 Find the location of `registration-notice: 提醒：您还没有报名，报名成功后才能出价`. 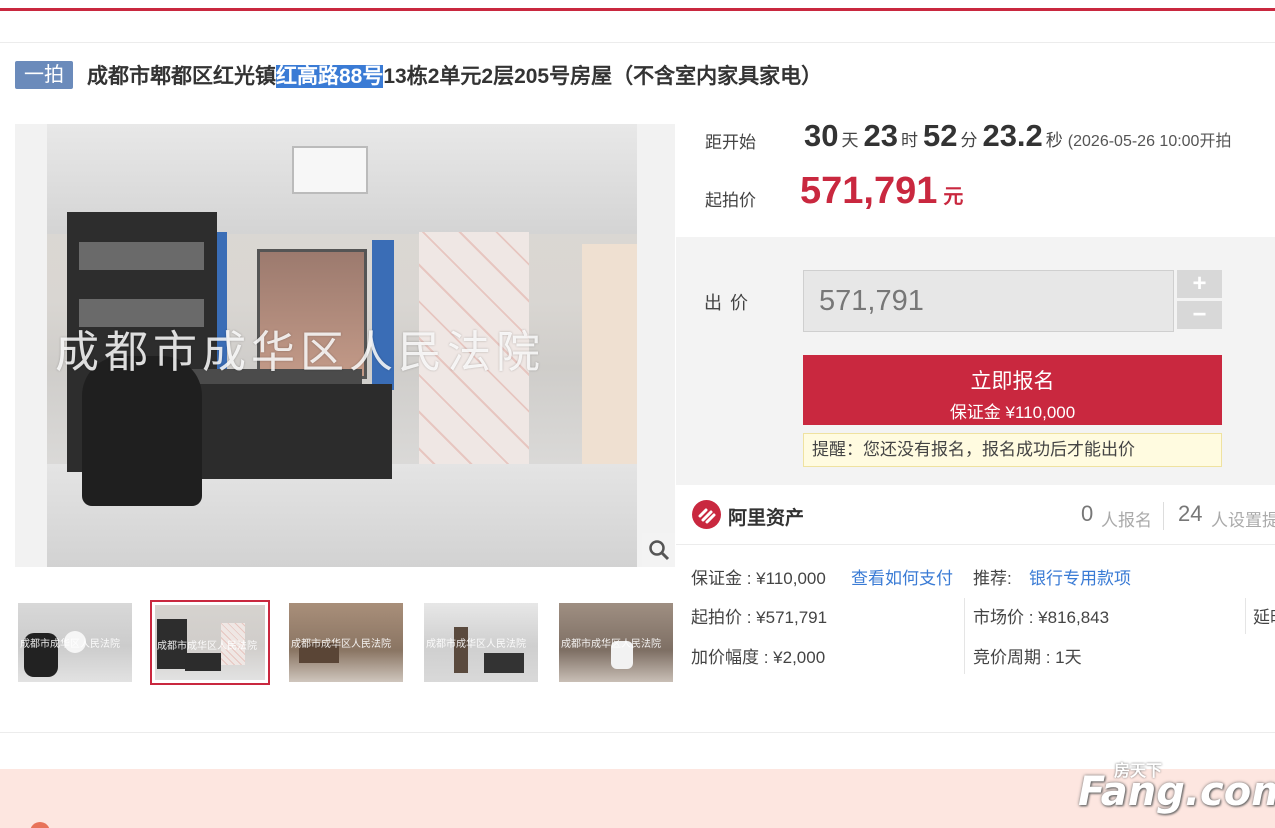

registration-notice: 提醒：您还没有报名，报名成功后才能出价 is located at coordinates (1012, 450).